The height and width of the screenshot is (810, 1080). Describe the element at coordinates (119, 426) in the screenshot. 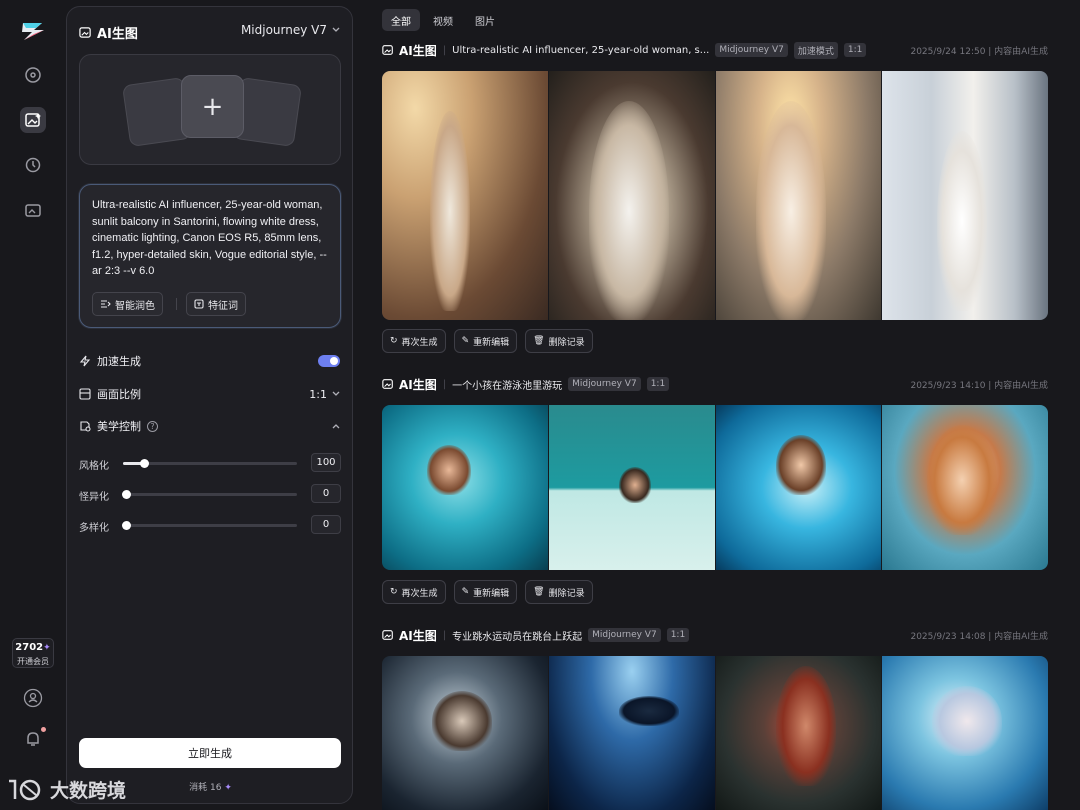

I see `aesthetic-label: 美学控制` at that location.